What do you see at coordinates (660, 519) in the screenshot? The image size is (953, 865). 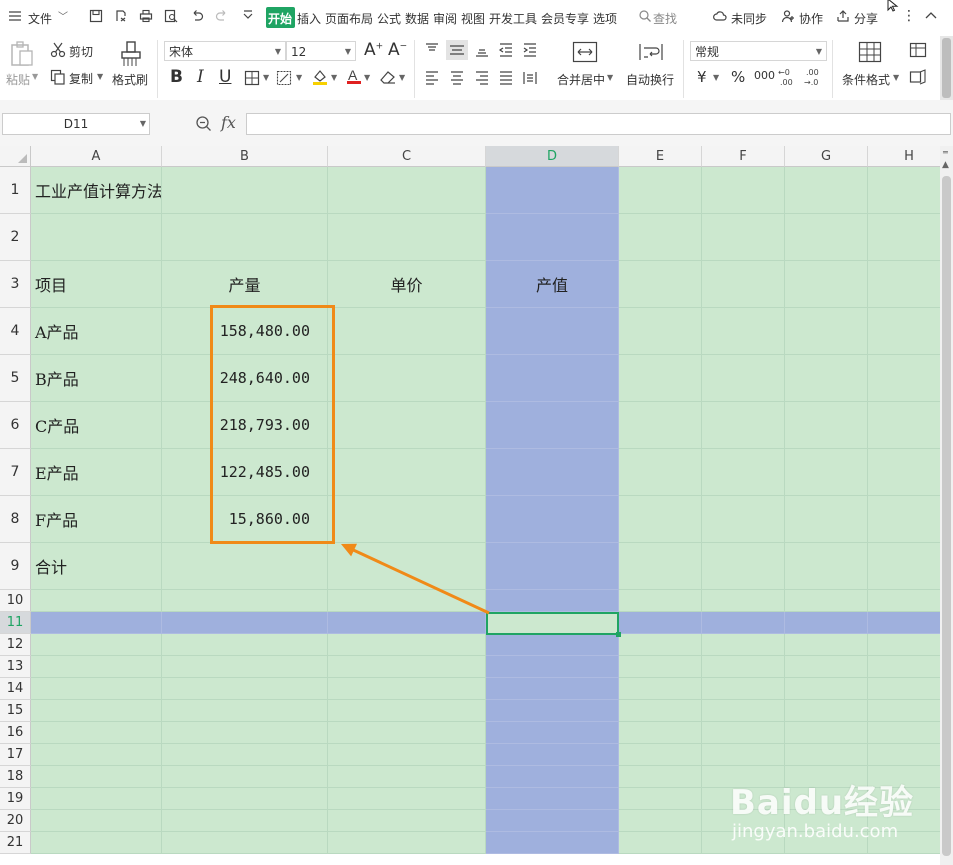 I see `cell-e8` at bounding box center [660, 519].